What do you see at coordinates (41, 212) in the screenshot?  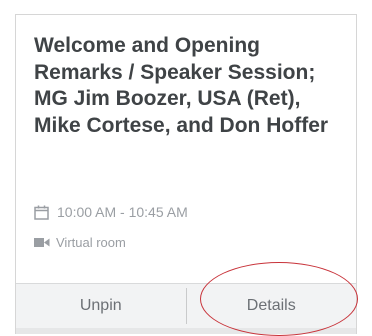 I see `calendar-icon` at bounding box center [41, 212].